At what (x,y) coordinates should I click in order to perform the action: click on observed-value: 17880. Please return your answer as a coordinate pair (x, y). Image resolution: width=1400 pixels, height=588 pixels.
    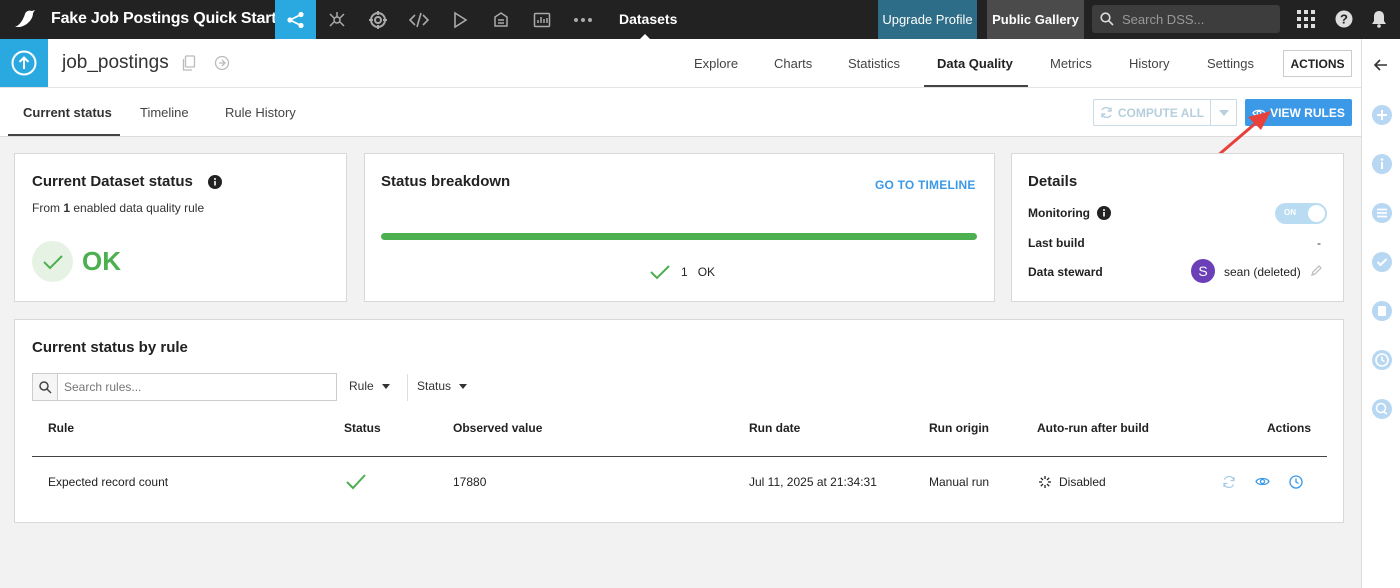
    Looking at the image, I should click on (470, 482).